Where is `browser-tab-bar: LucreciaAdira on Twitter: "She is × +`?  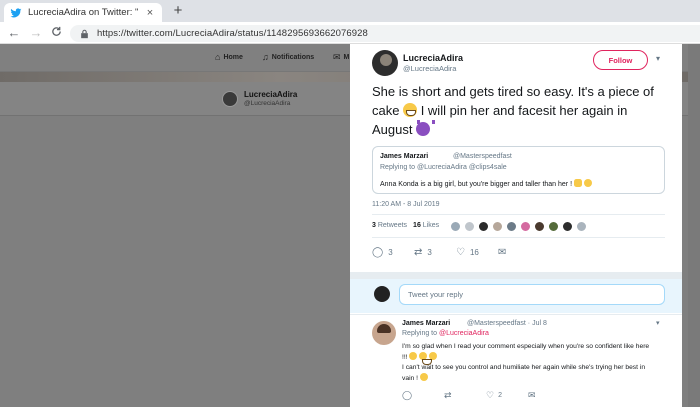 browser-tab-bar: LucreciaAdira on Twitter: "She is × + is located at coordinates (350, 11).